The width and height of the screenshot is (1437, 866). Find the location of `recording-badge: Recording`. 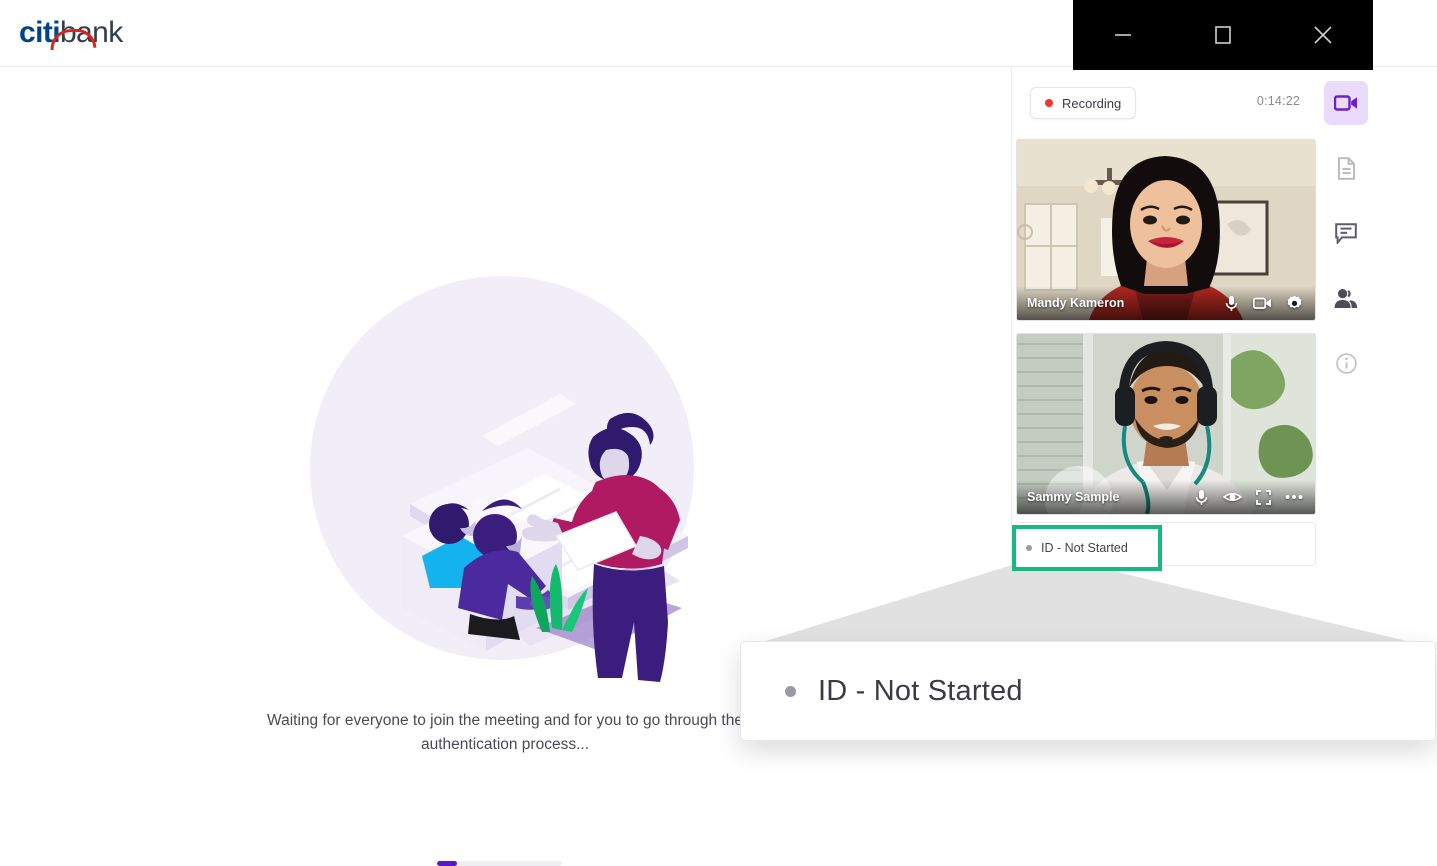

recording-badge: Recording is located at coordinates (1083, 103).